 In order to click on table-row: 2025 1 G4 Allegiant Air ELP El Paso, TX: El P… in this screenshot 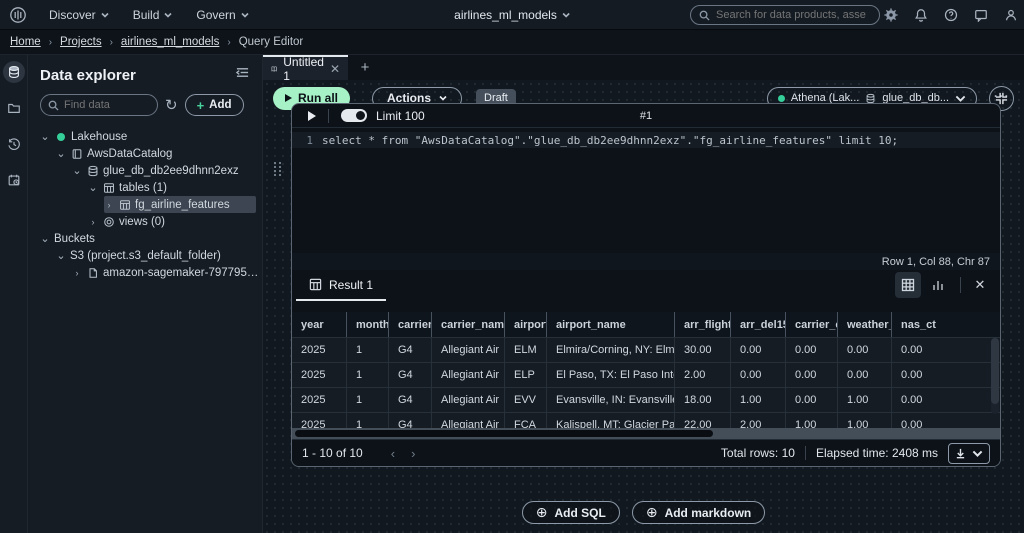, I will do `click(646, 374)`.